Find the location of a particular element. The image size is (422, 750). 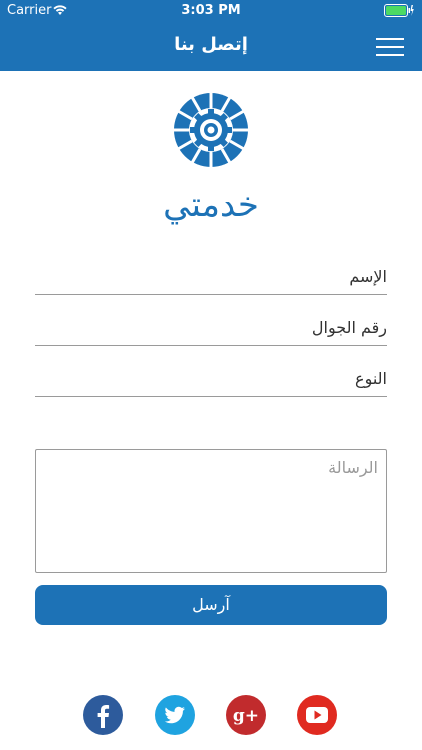

app-header: Carrier 3:03 PM إتصل بنا is located at coordinates (211, 35).